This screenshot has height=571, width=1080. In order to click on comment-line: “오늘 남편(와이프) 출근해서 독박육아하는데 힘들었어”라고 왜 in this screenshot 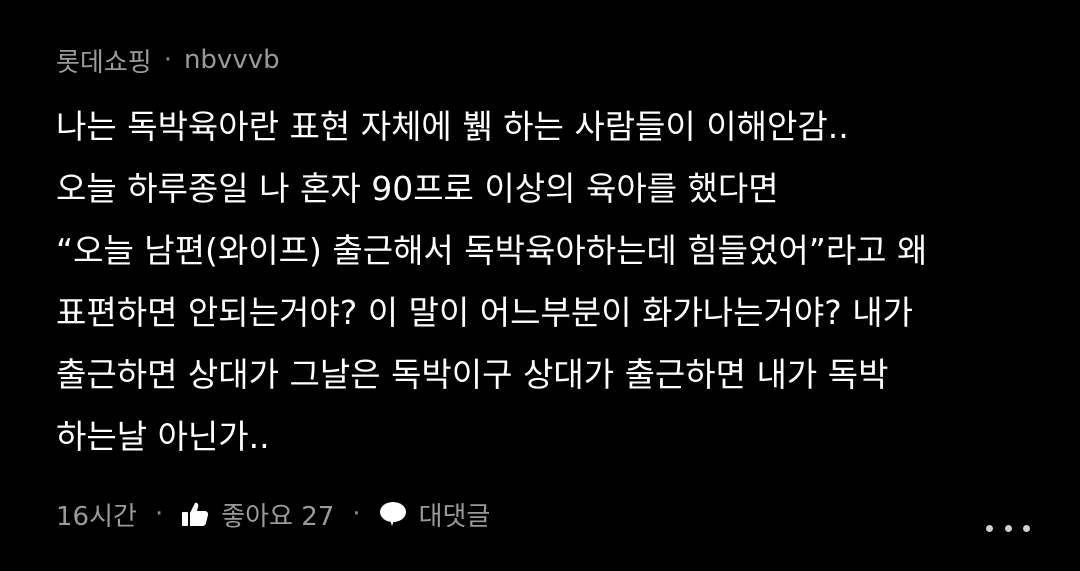, I will do `click(492, 250)`.